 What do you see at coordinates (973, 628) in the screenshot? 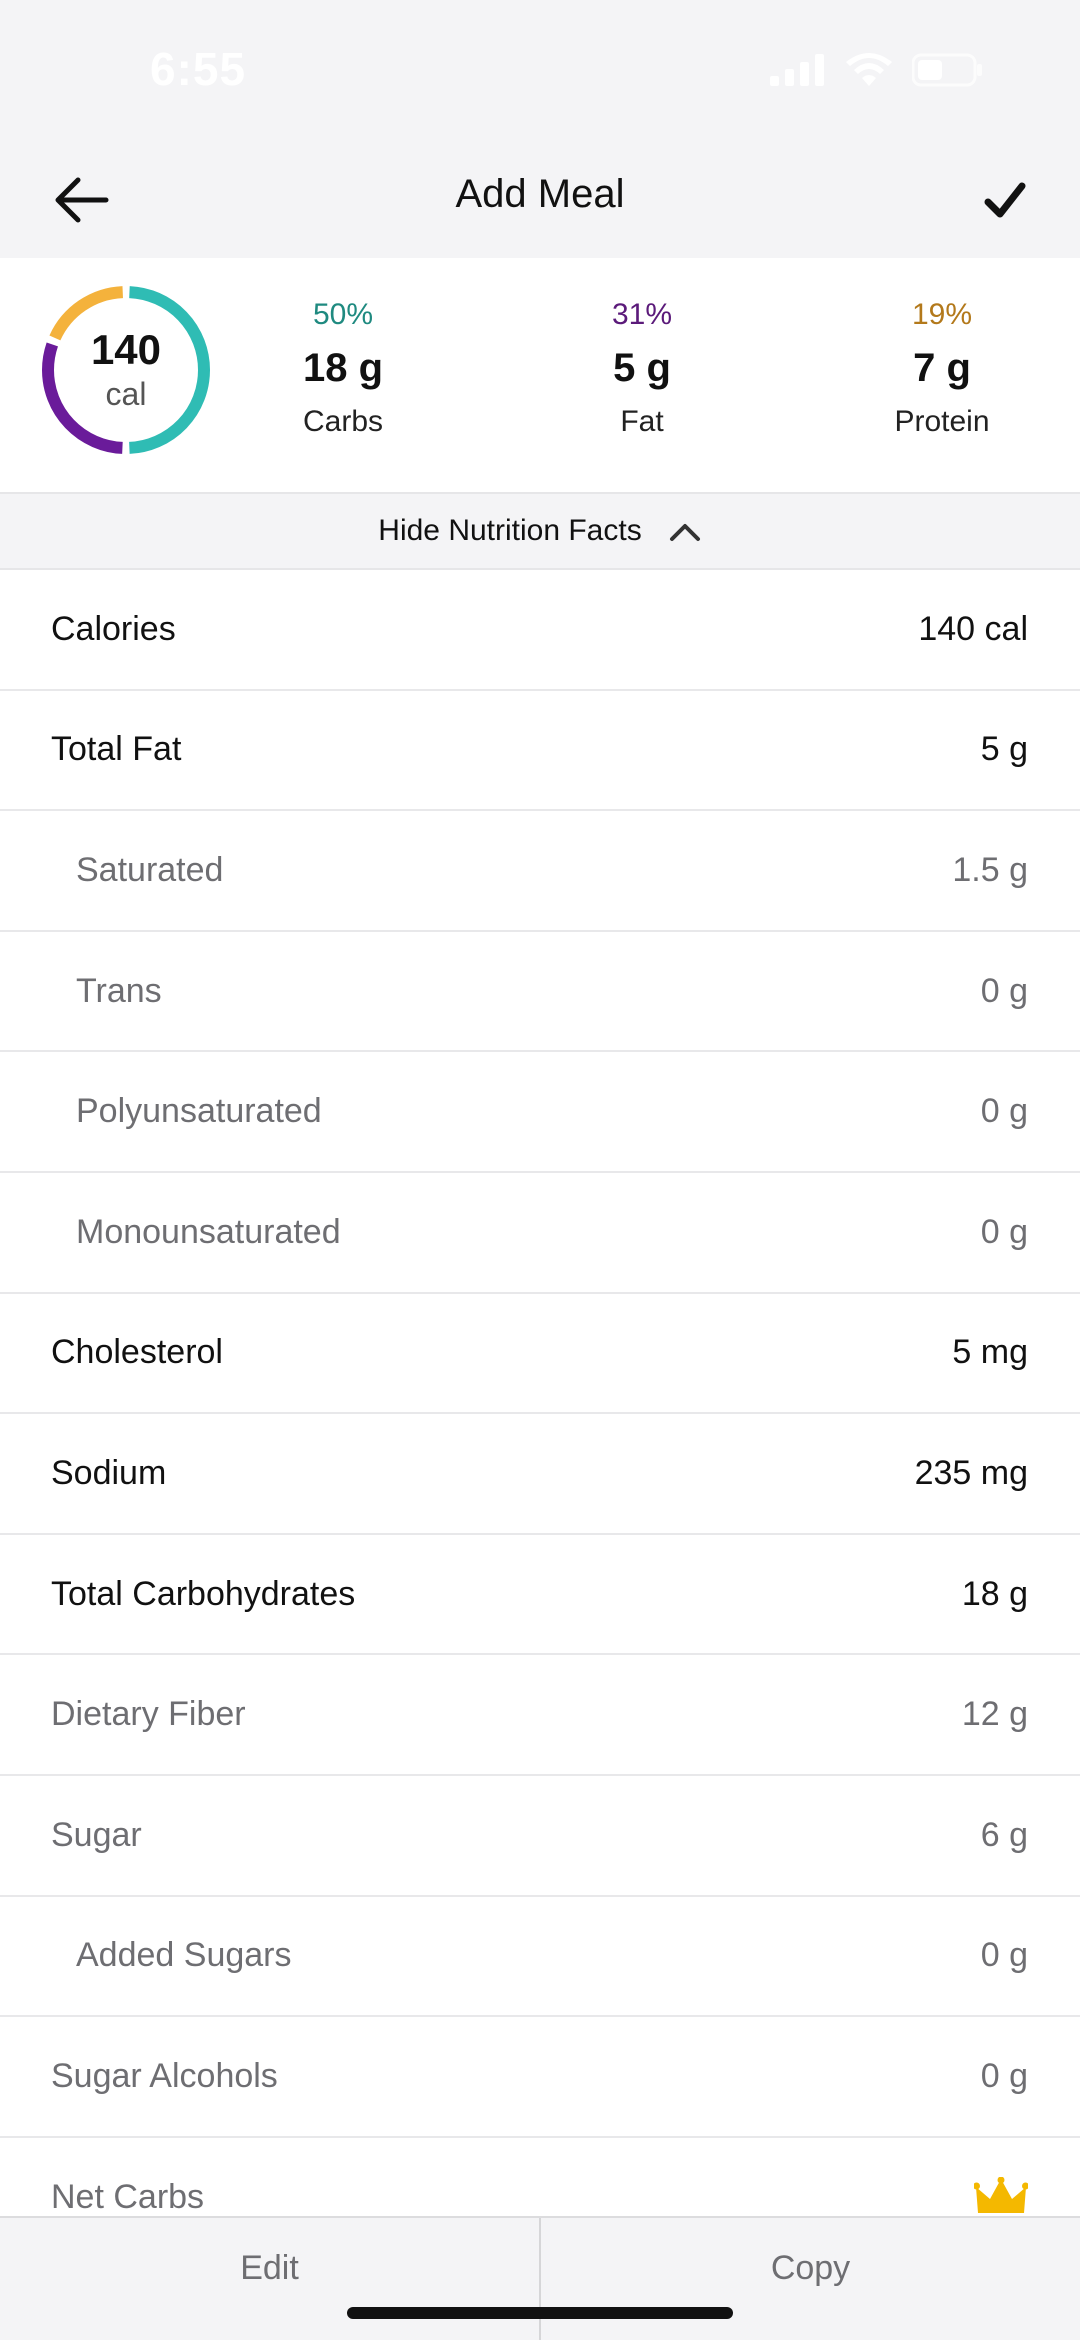
I see `nutrition-value: 140 cal` at bounding box center [973, 628].